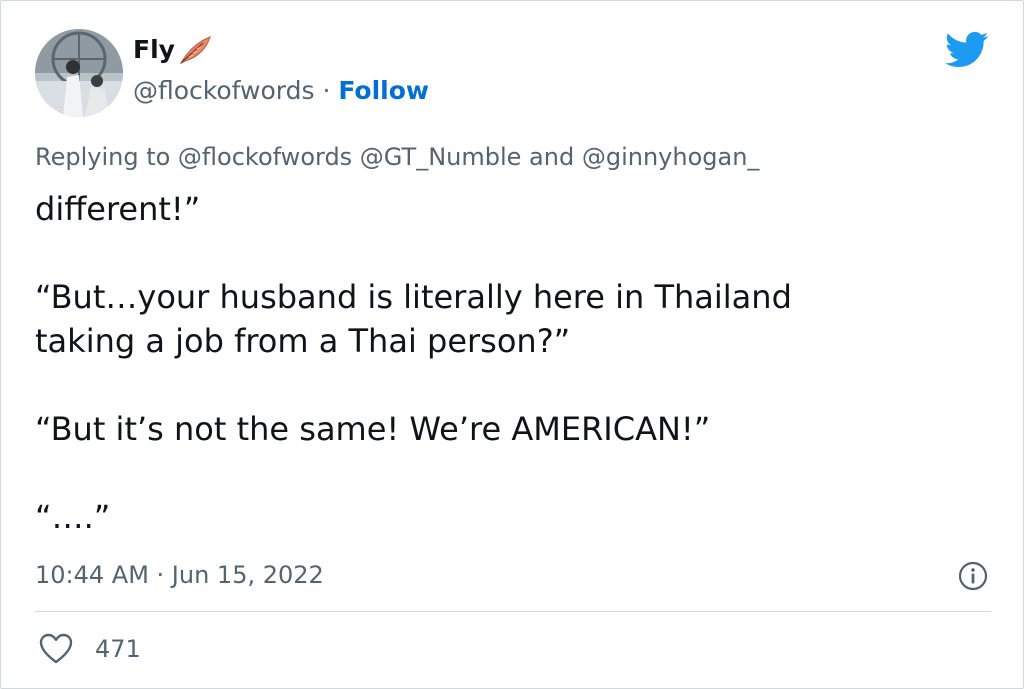  I want to click on info-icon, so click(973, 576).